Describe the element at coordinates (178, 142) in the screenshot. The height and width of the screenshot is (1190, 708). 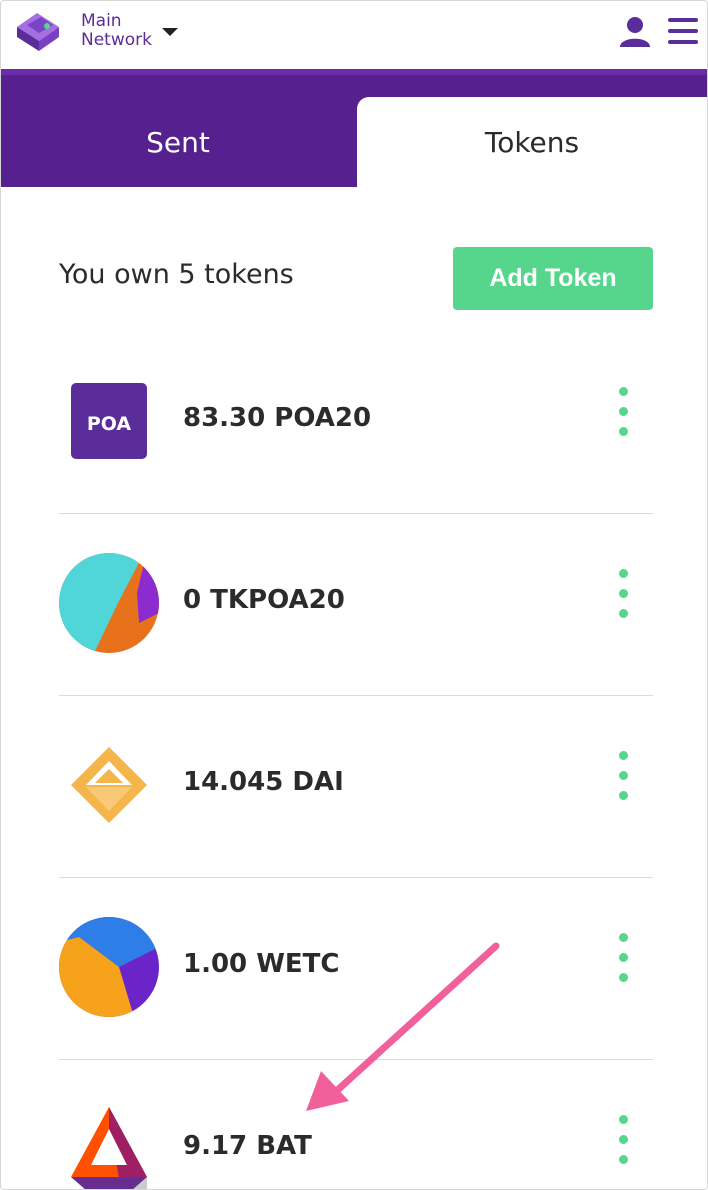
I see `tab-sent: Sent` at that location.